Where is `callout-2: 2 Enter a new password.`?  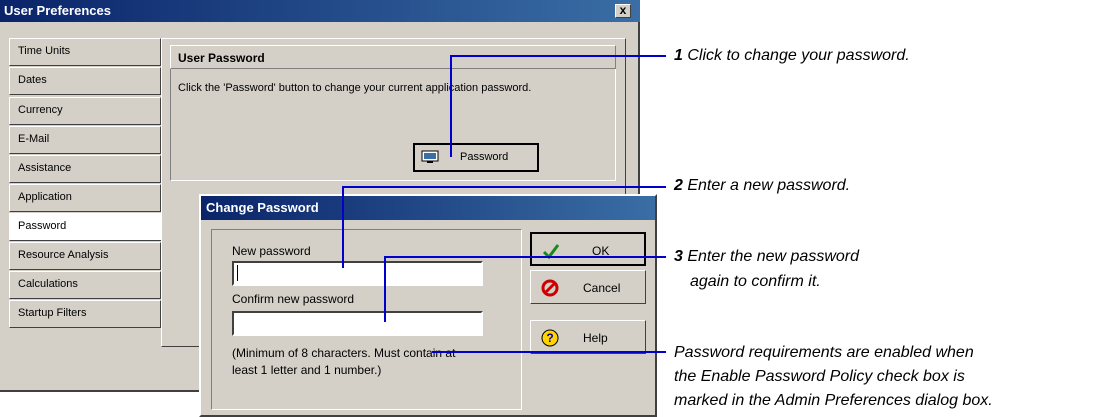
callout-2: 2 Enter a new password. is located at coordinates (762, 186).